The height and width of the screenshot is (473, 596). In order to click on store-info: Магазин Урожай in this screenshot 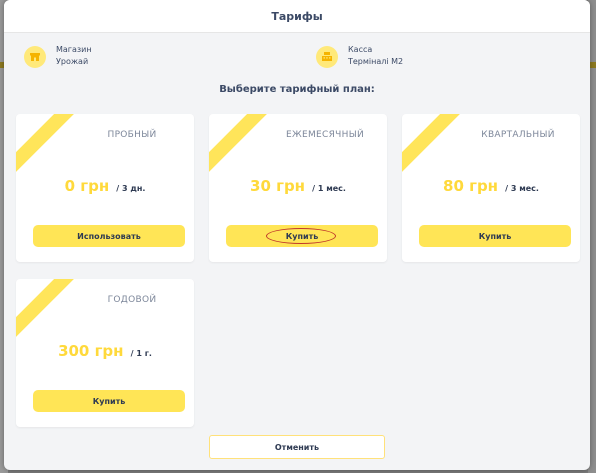, I will do `click(58, 56)`.